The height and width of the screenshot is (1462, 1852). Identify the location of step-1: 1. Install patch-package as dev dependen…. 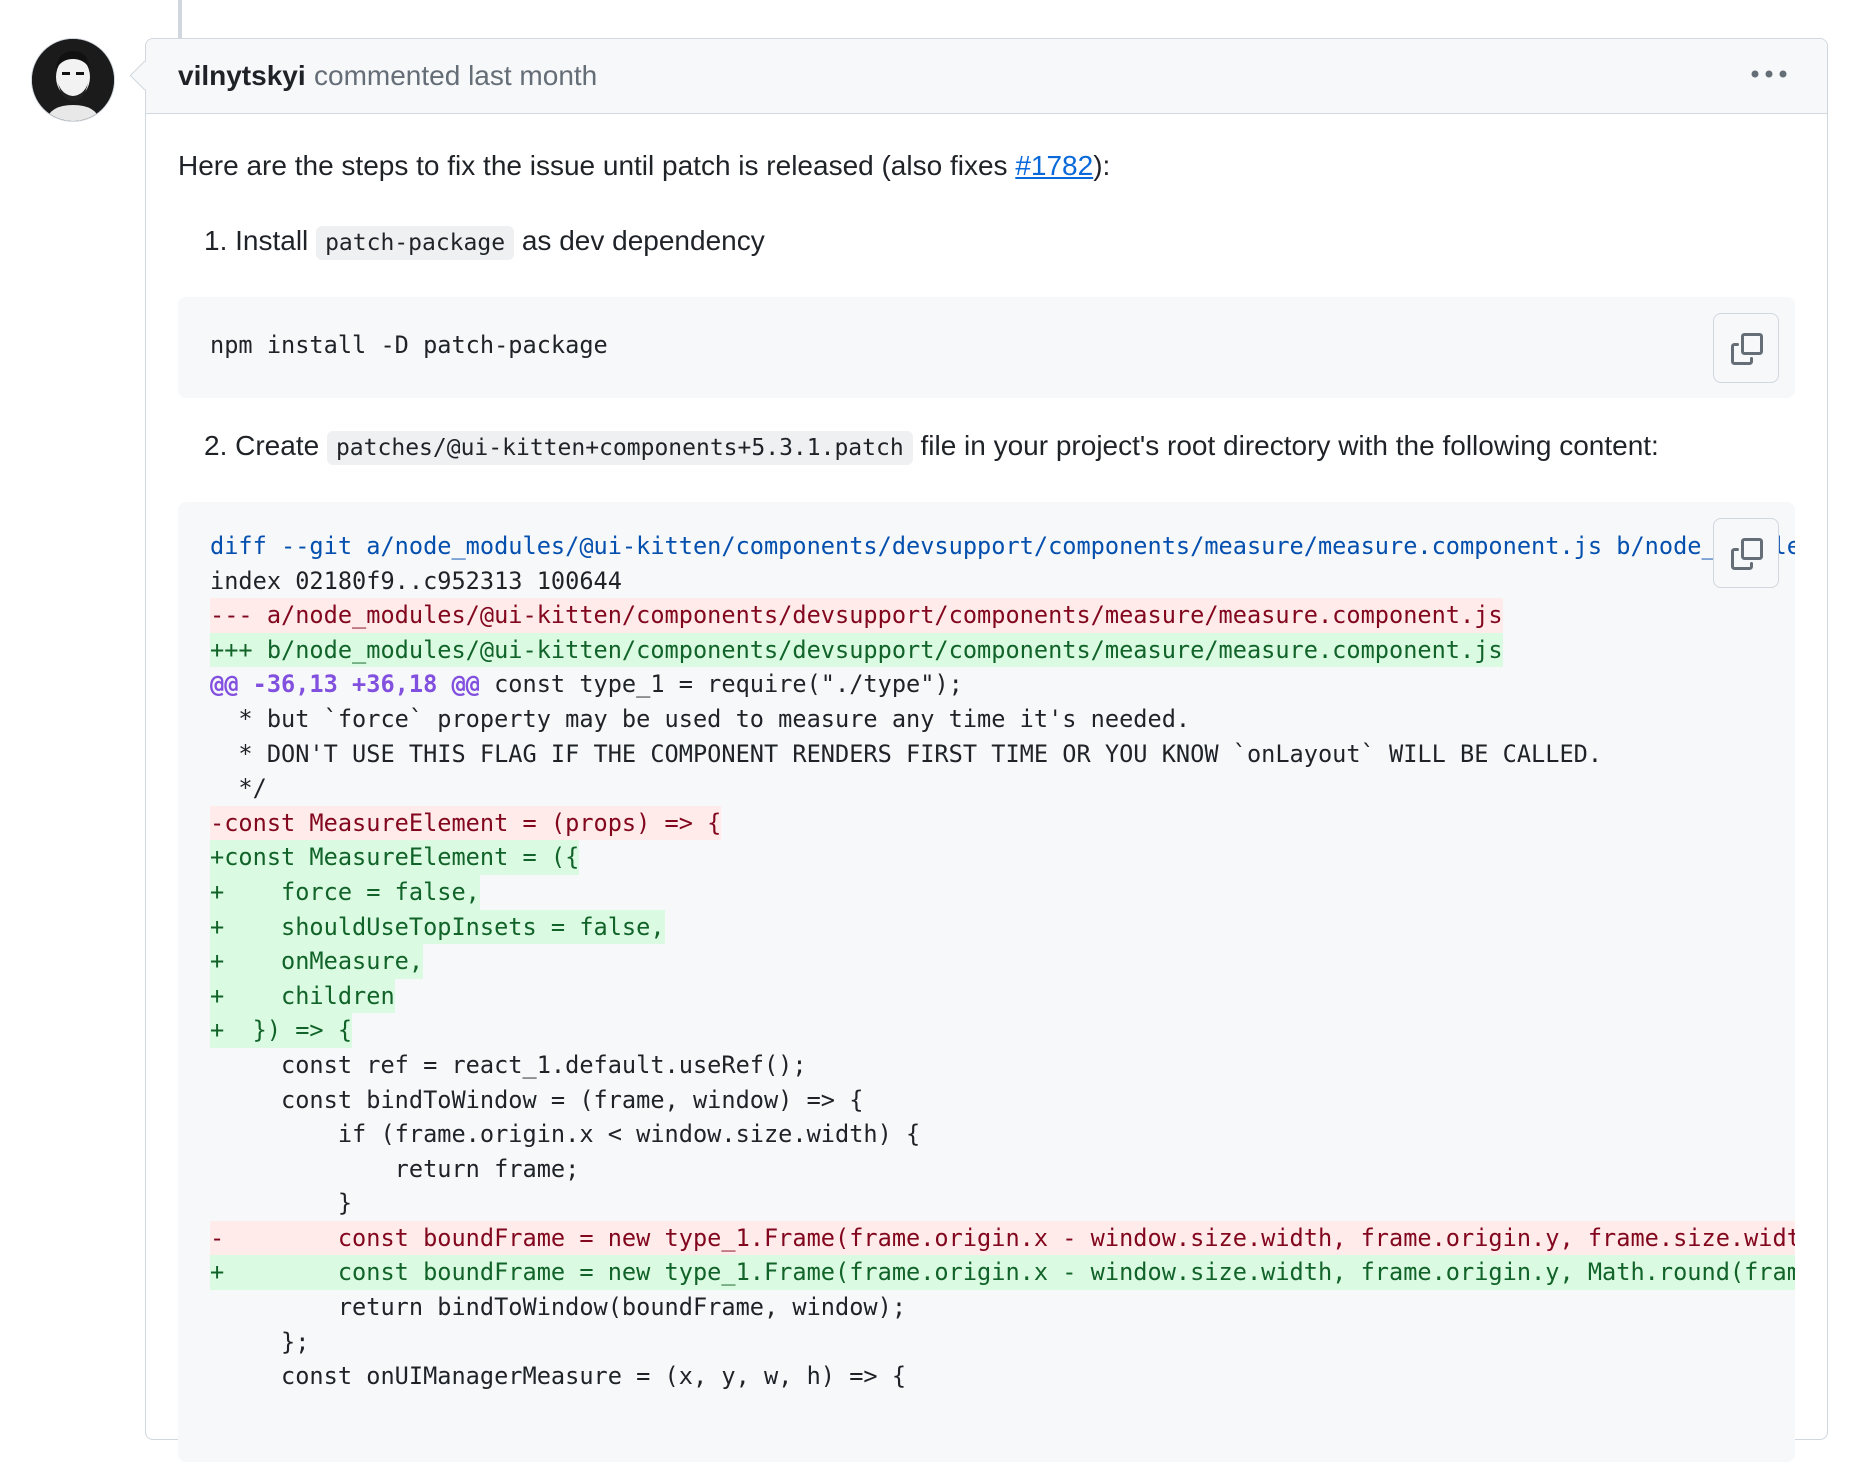
(484, 242).